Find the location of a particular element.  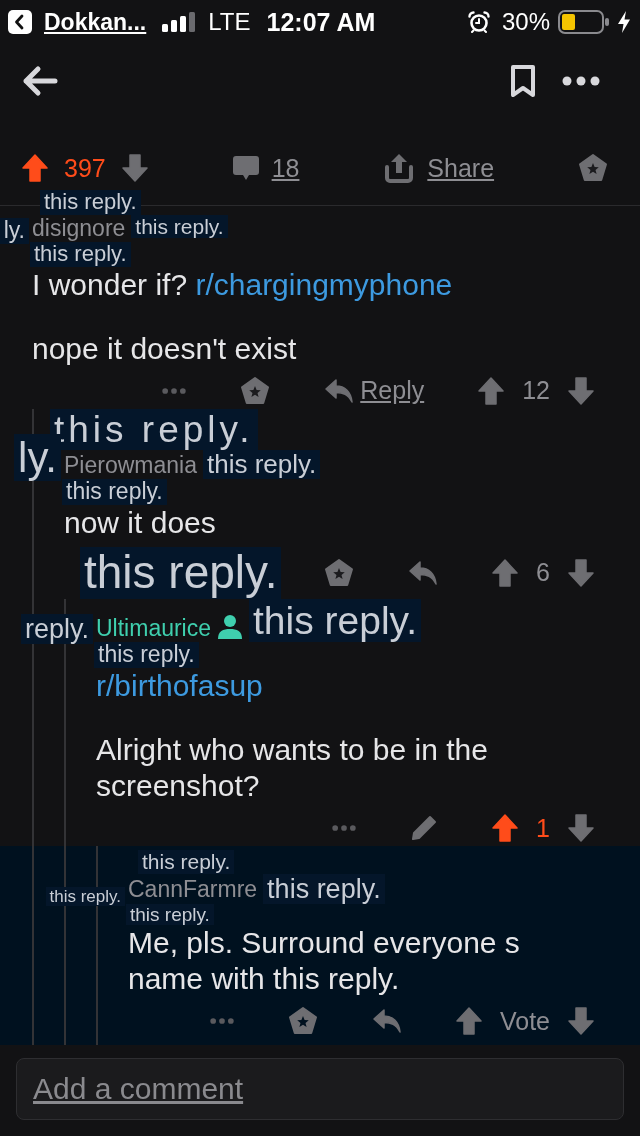

comment-input: Add a comment is located at coordinates (320, 1089).